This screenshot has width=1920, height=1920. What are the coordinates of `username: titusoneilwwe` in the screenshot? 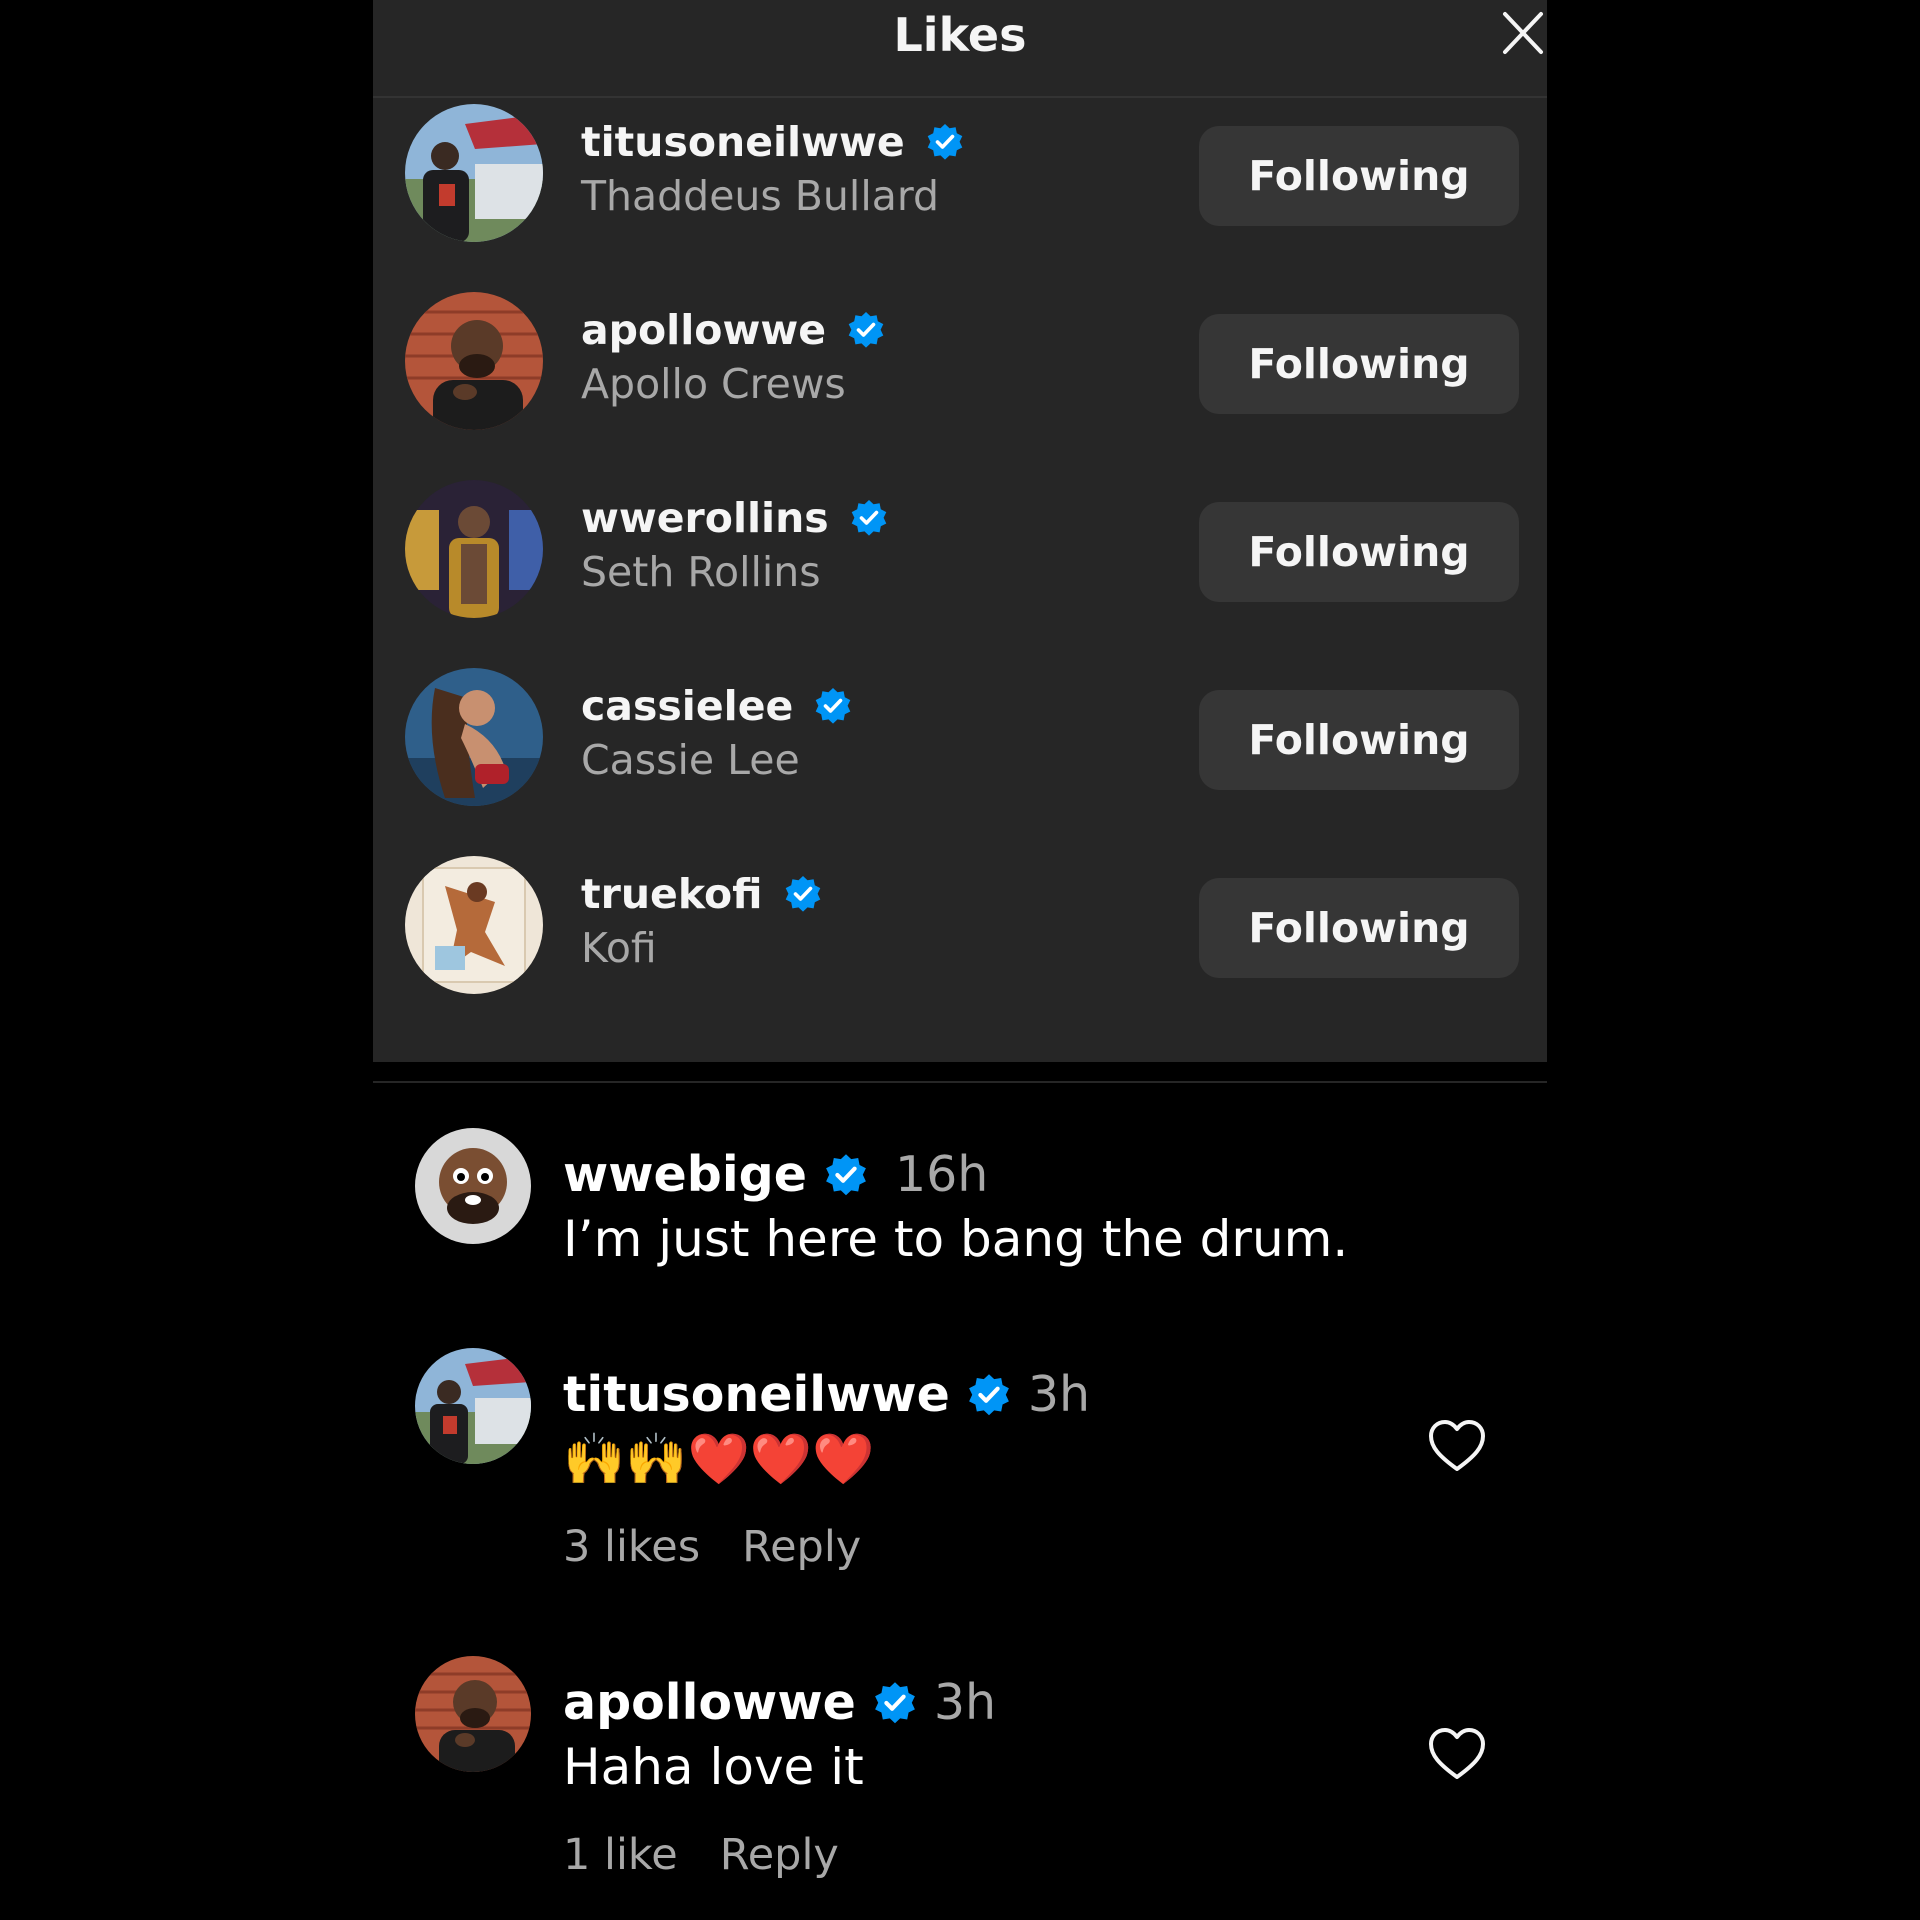 It's located at (743, 142).